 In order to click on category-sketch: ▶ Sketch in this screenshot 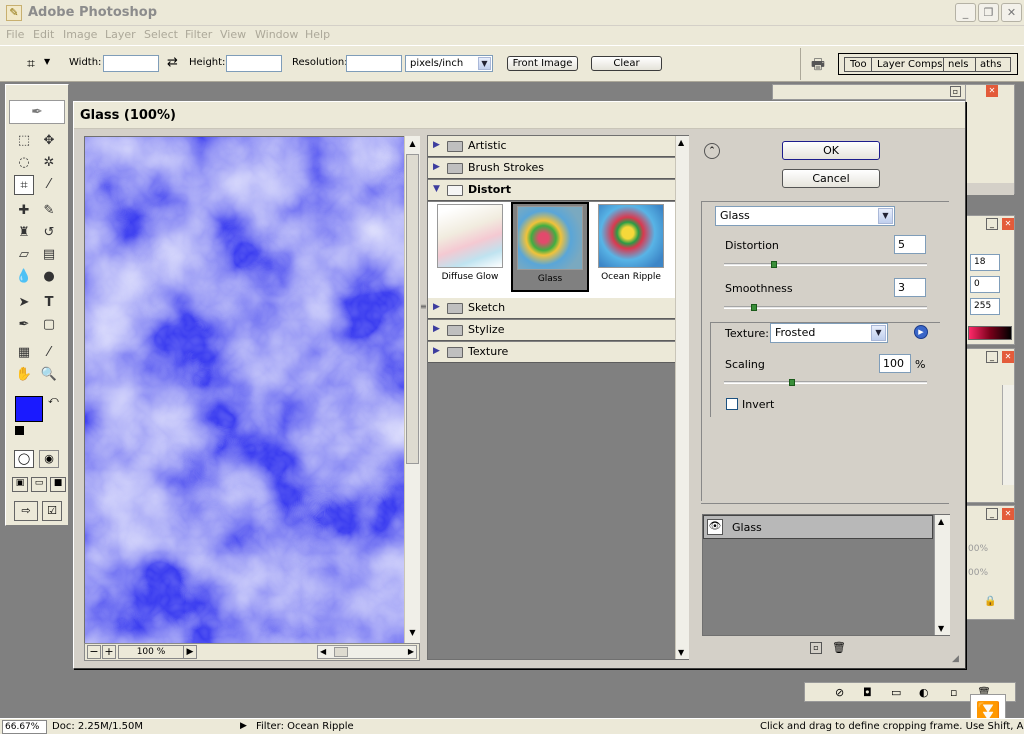, I will do `click(551, 308)`.